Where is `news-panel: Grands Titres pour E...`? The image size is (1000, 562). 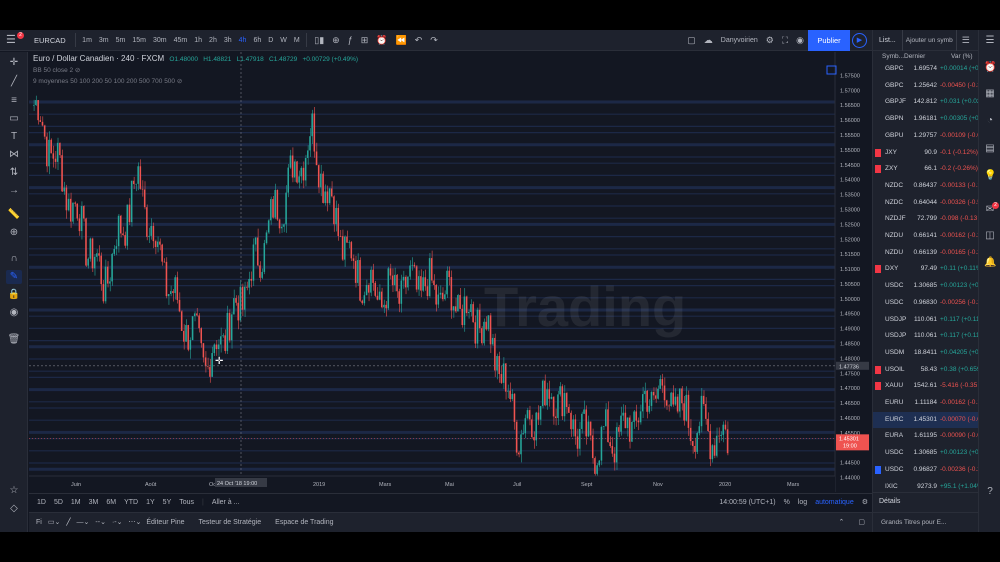
news-panel: Grands Titres pour E... is located at coordinates (926, 522).